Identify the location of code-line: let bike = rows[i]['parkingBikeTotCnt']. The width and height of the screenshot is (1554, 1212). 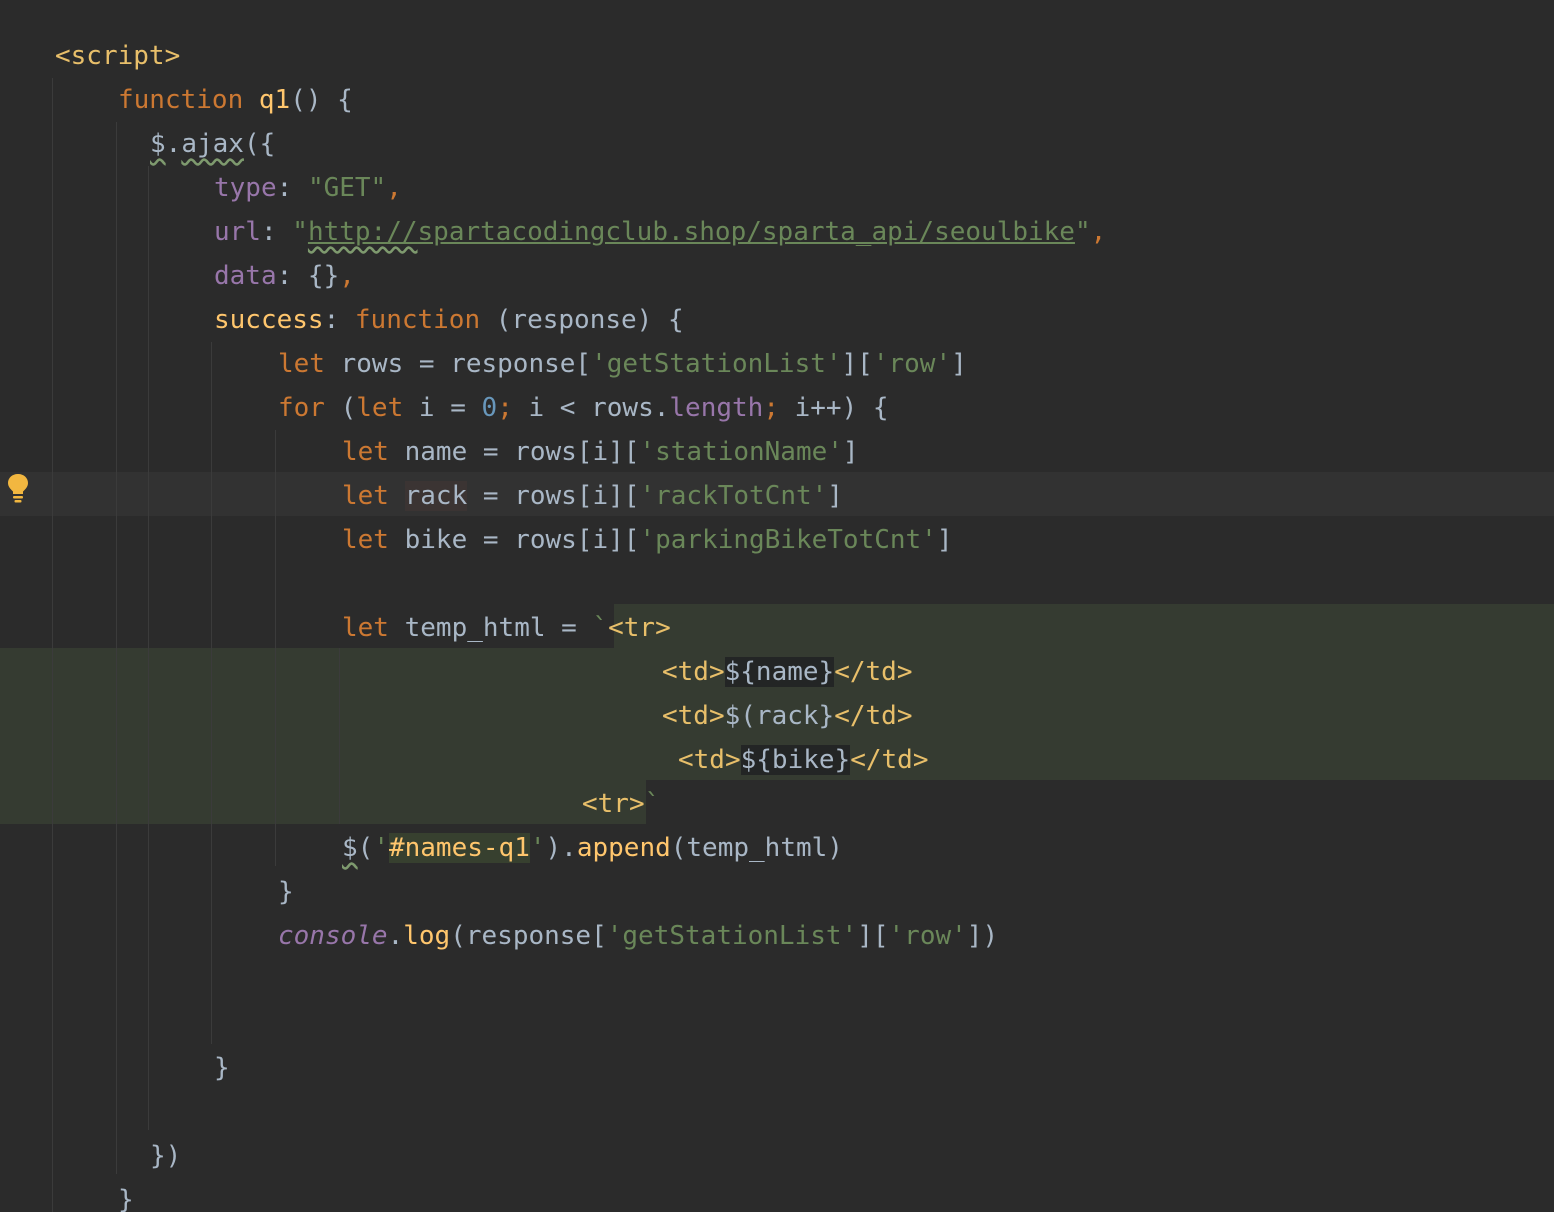
(777, 540).